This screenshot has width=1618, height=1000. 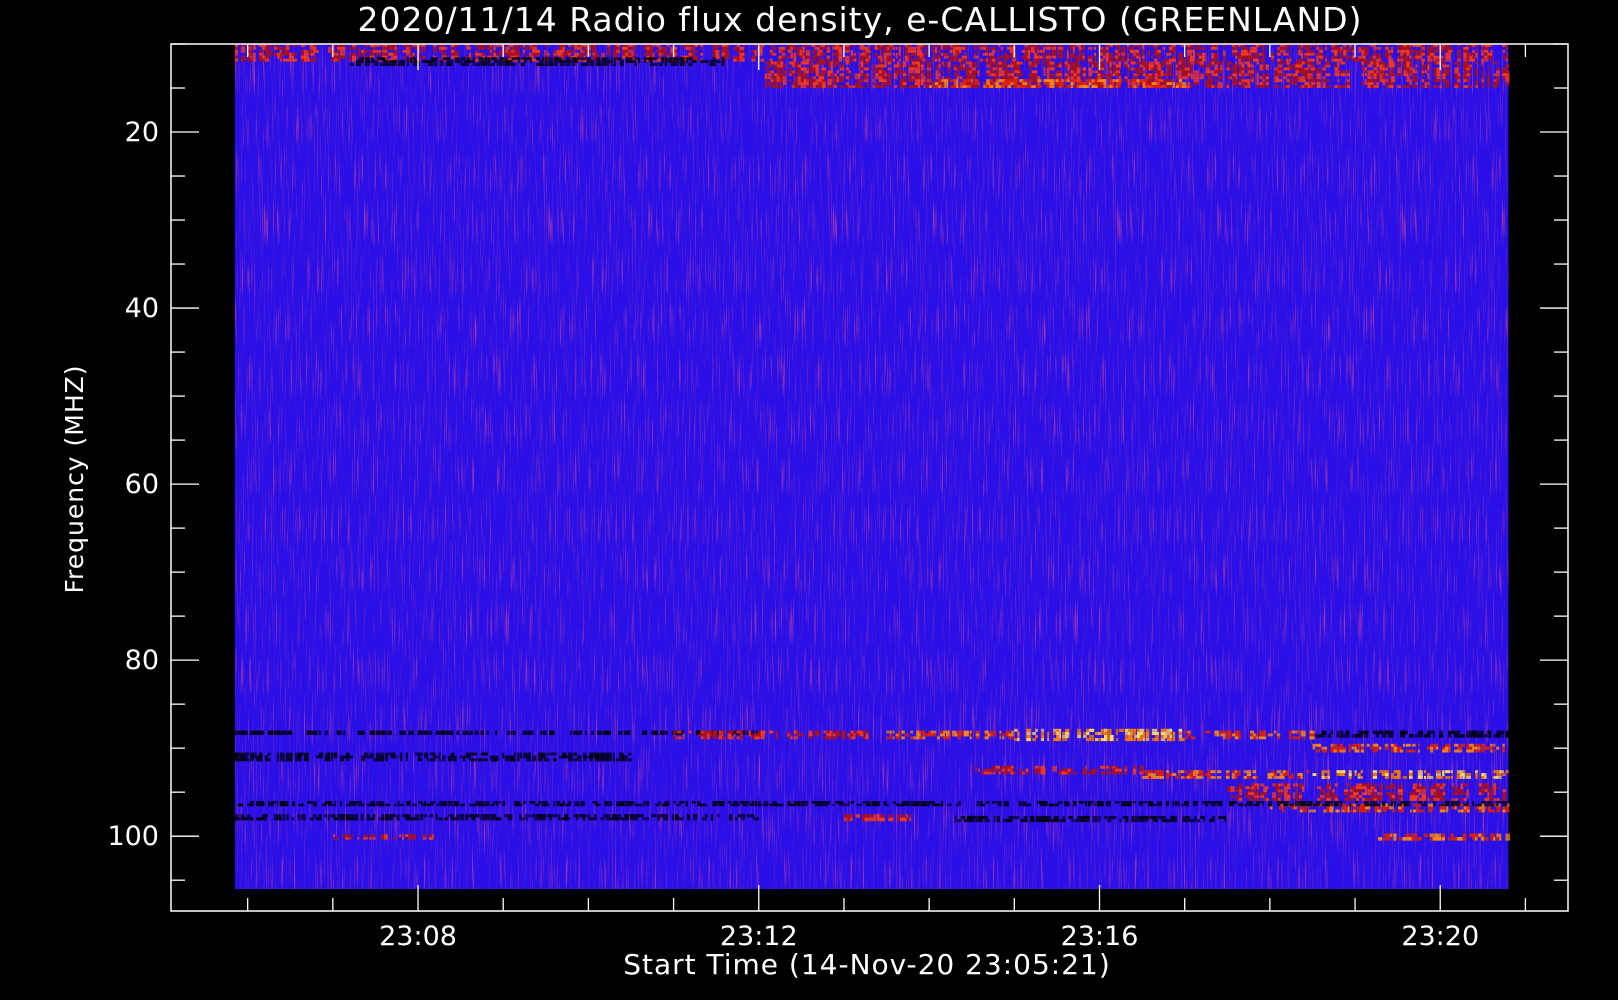 What do you see at coordinates (142, 308) in the screenshot?
I see `y-tick-label: 40` at bounding box center [142, 308].